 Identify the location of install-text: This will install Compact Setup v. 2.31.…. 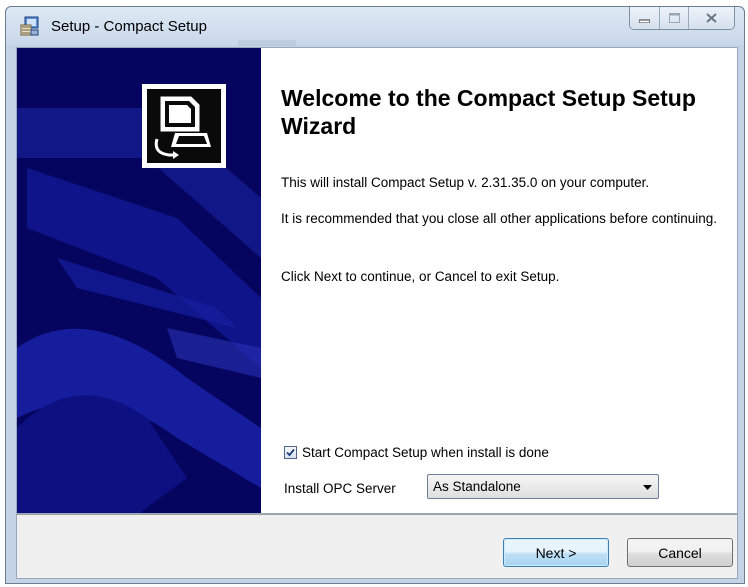
(465, 182).